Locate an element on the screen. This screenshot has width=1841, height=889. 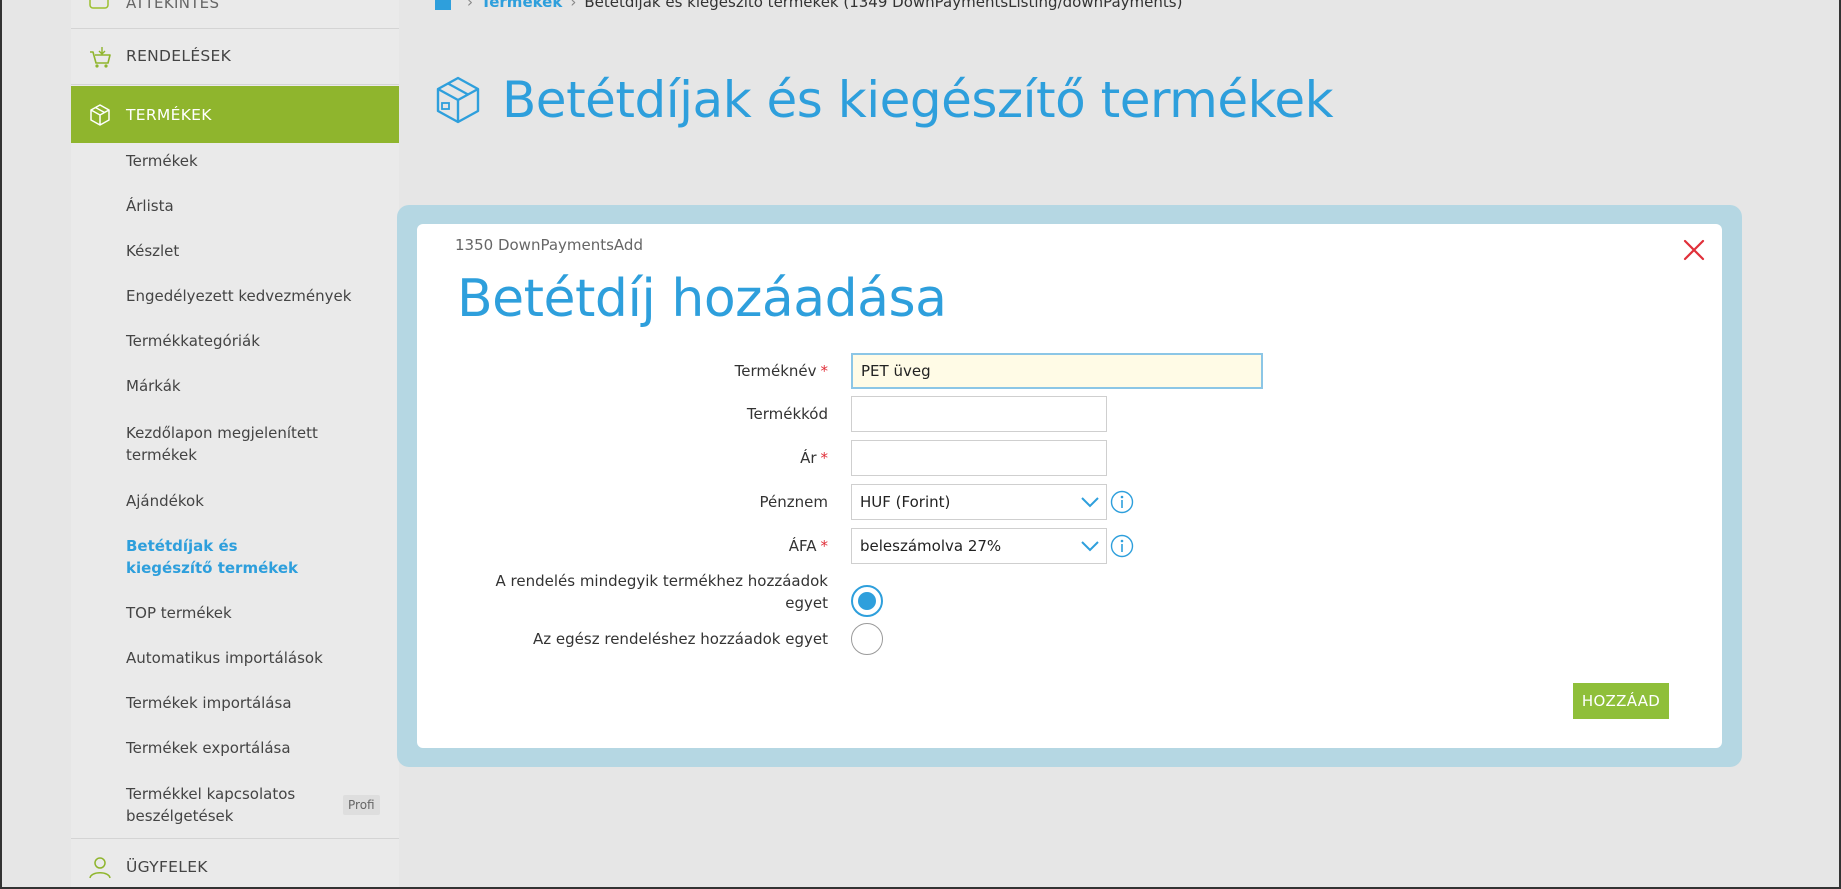
sidebar-item-orders: RENDELÉSEK is located at coordinates (235, 56).